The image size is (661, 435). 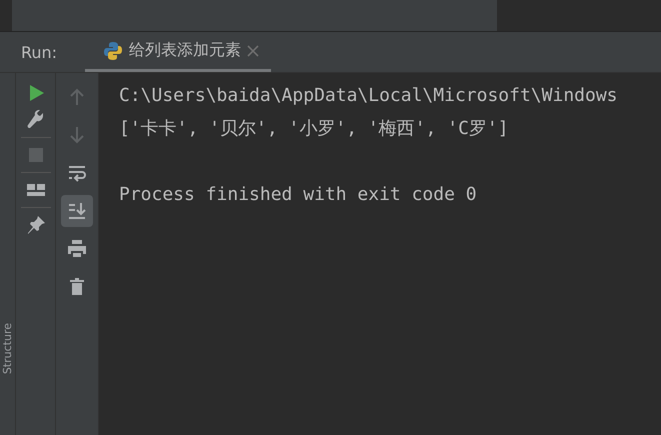 What do you see at coordinates (77, 287) in the screenshot?
I see `trash-icon` at bounding box center [77, 287].